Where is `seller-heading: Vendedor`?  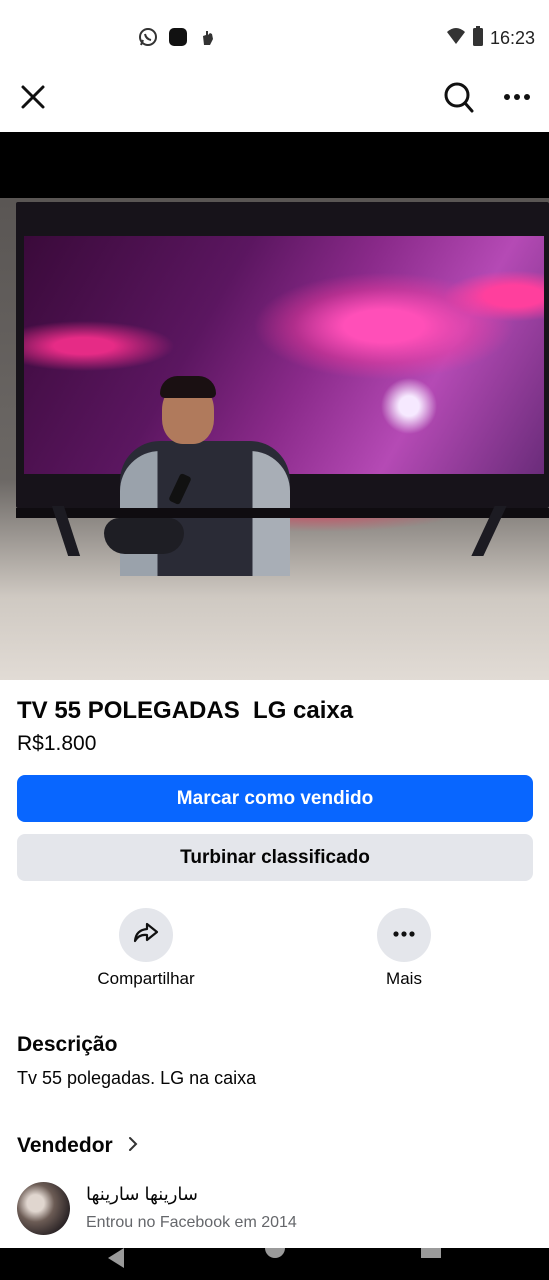
seller-heading: Vendedor is located at coordinates (78, 1146).